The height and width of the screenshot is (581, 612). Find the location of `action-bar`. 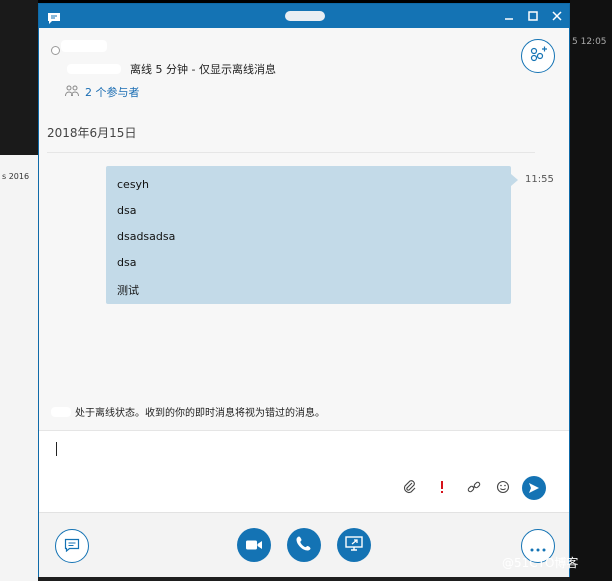

action-bar is located at coordinates (304, 544).